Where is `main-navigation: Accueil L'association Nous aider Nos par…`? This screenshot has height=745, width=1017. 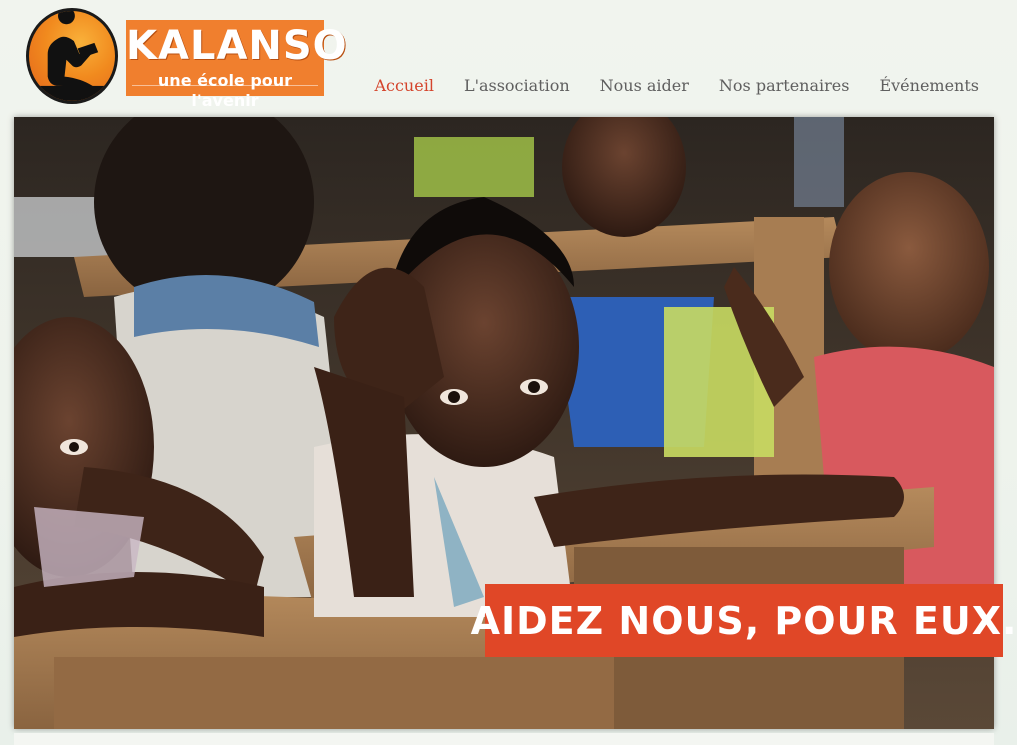
main-navigation: Accueil L'association Nous aider Nos par… is located at coordinates (669, 86).